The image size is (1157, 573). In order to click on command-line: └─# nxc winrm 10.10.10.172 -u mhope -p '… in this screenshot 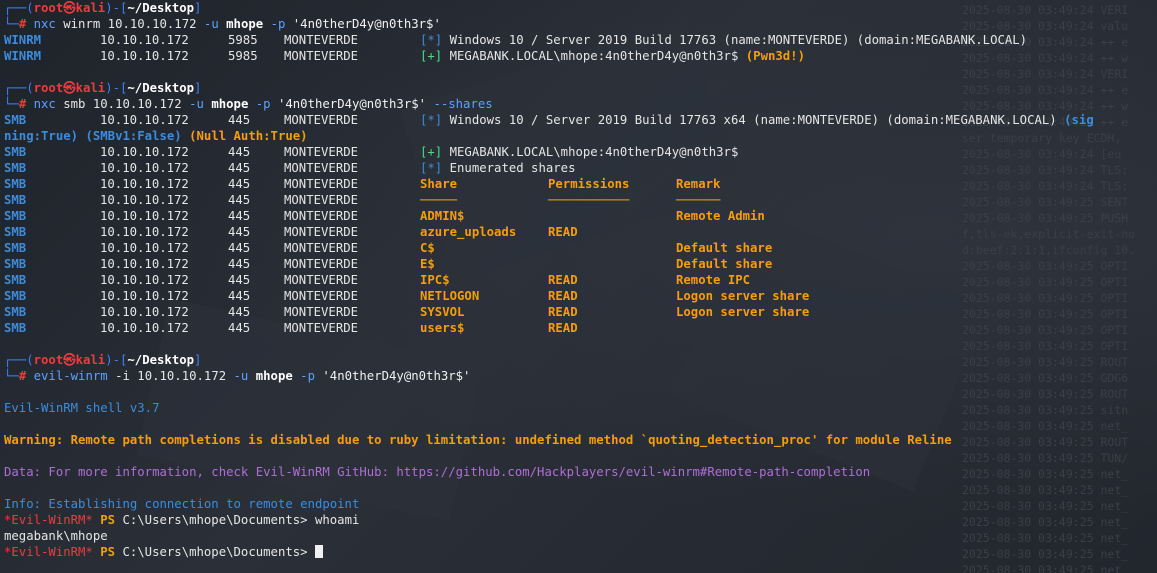, I will do `click(580, 24)`.